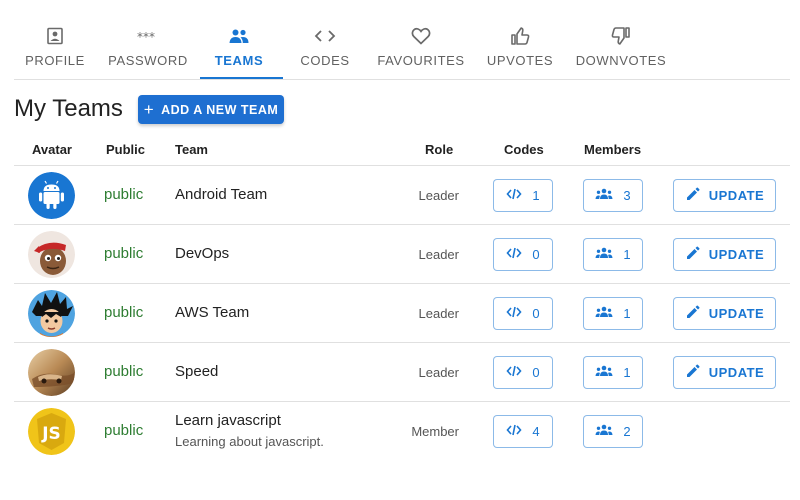  What do you see at coordinates (621, 60) in the screenshot?
I see `tab-label: DOWNVOTES` at bounding box center [621, 60].